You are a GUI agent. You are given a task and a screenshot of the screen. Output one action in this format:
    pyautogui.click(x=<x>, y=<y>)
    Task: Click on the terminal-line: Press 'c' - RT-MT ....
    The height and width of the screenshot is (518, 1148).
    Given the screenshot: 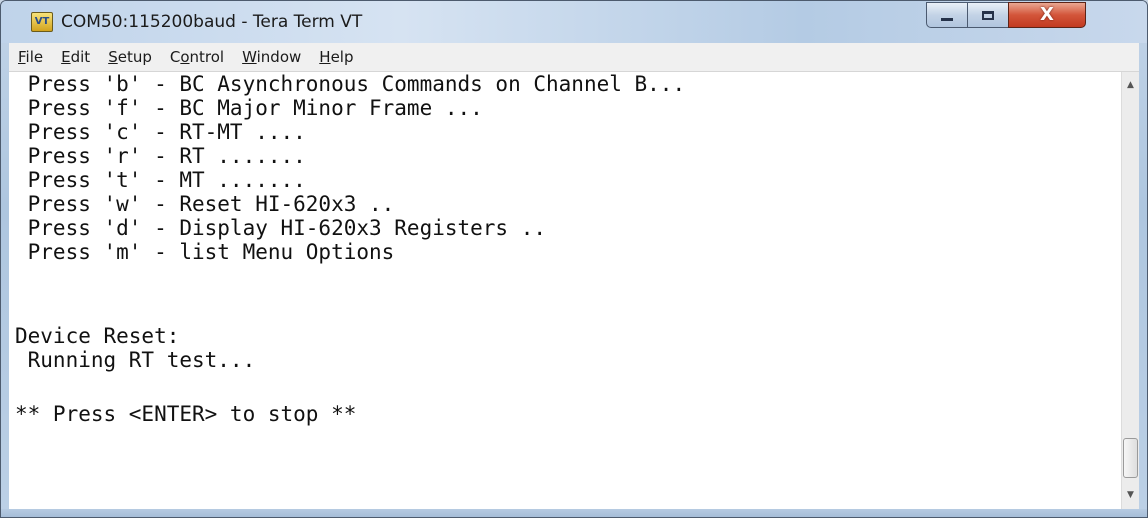 What is the action you would take?
    pyautogui.click(x=160, y=132)
    